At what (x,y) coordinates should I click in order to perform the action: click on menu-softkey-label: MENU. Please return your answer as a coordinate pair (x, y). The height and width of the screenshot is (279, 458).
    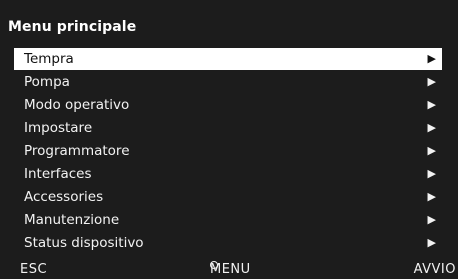
    Looking at the image, I should click on (230, 269).